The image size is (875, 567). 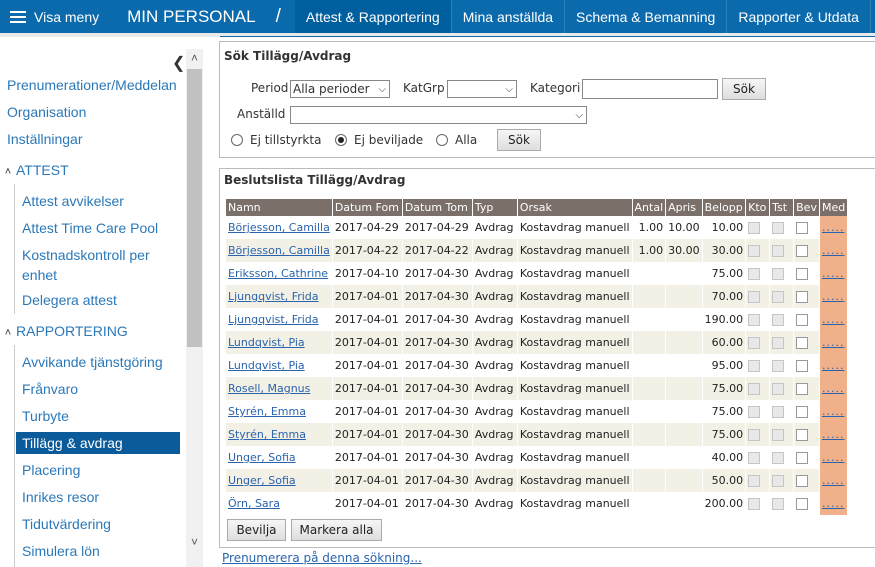 What do you see at coordinates (178, 63) in the screenshot?
I see `chevron-left-icon: ❮` at bounding box center [178, 63].